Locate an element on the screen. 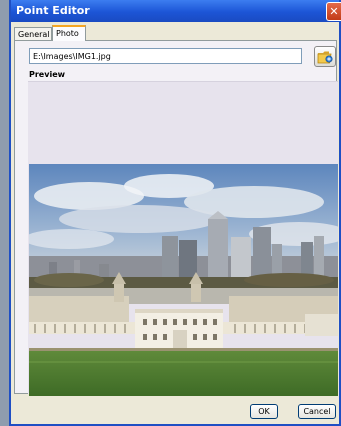  browse-button is located at coordinates (325, 56).